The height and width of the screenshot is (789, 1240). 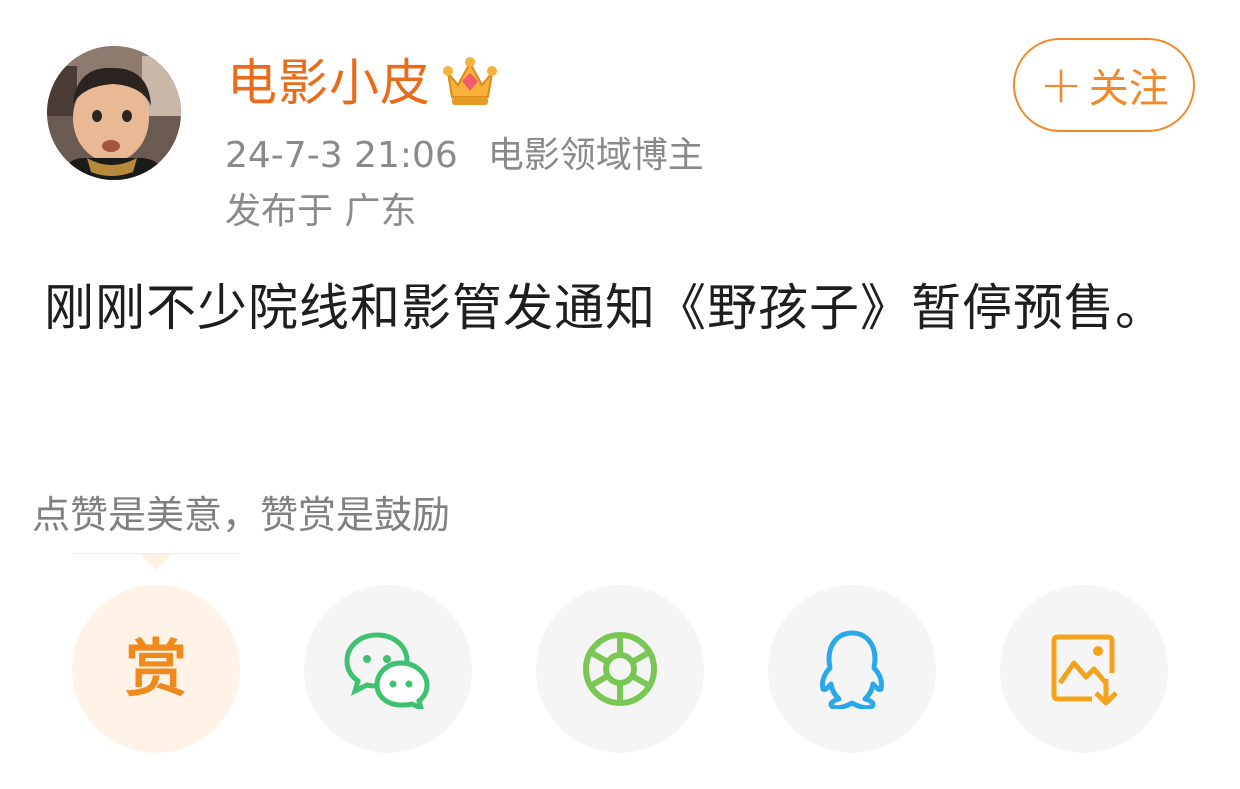 What do you see at coordinates (321, 211) in the screenshot?
I see `post-location: 发布于 广东` at bounding box center [321, 211].